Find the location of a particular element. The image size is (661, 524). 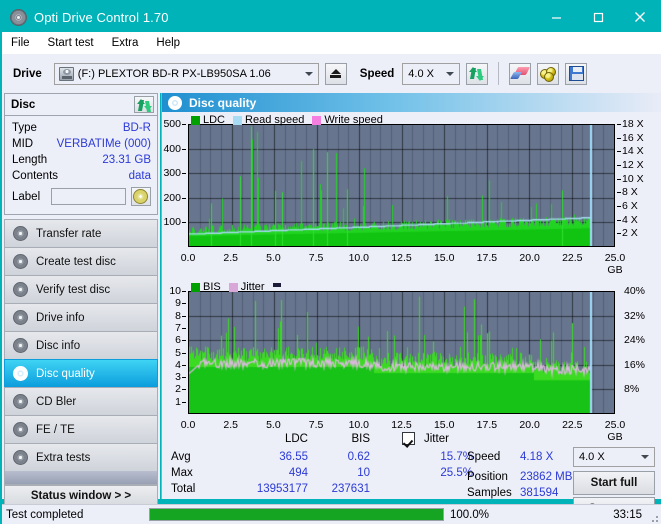

stats-row-label-avg: Avg is located at coordinates (181, 457).